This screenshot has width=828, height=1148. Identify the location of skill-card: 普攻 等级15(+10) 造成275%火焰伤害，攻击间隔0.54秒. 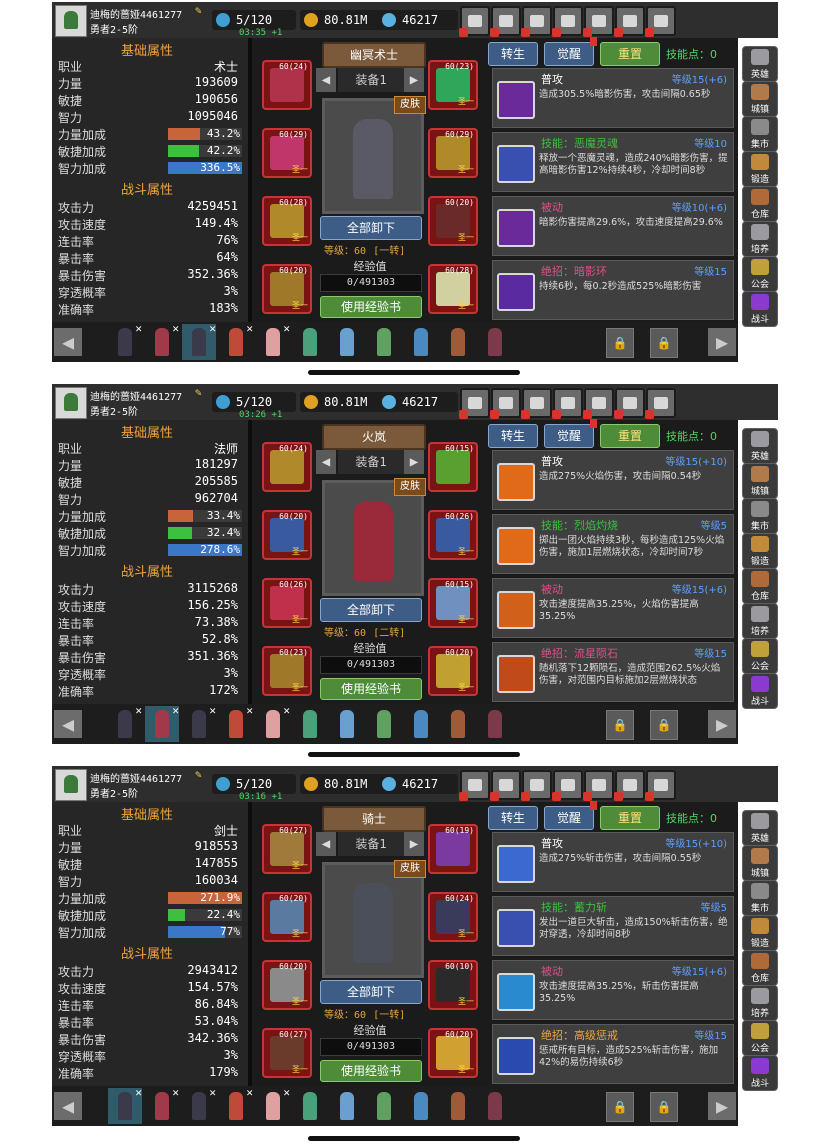
(613, 480).